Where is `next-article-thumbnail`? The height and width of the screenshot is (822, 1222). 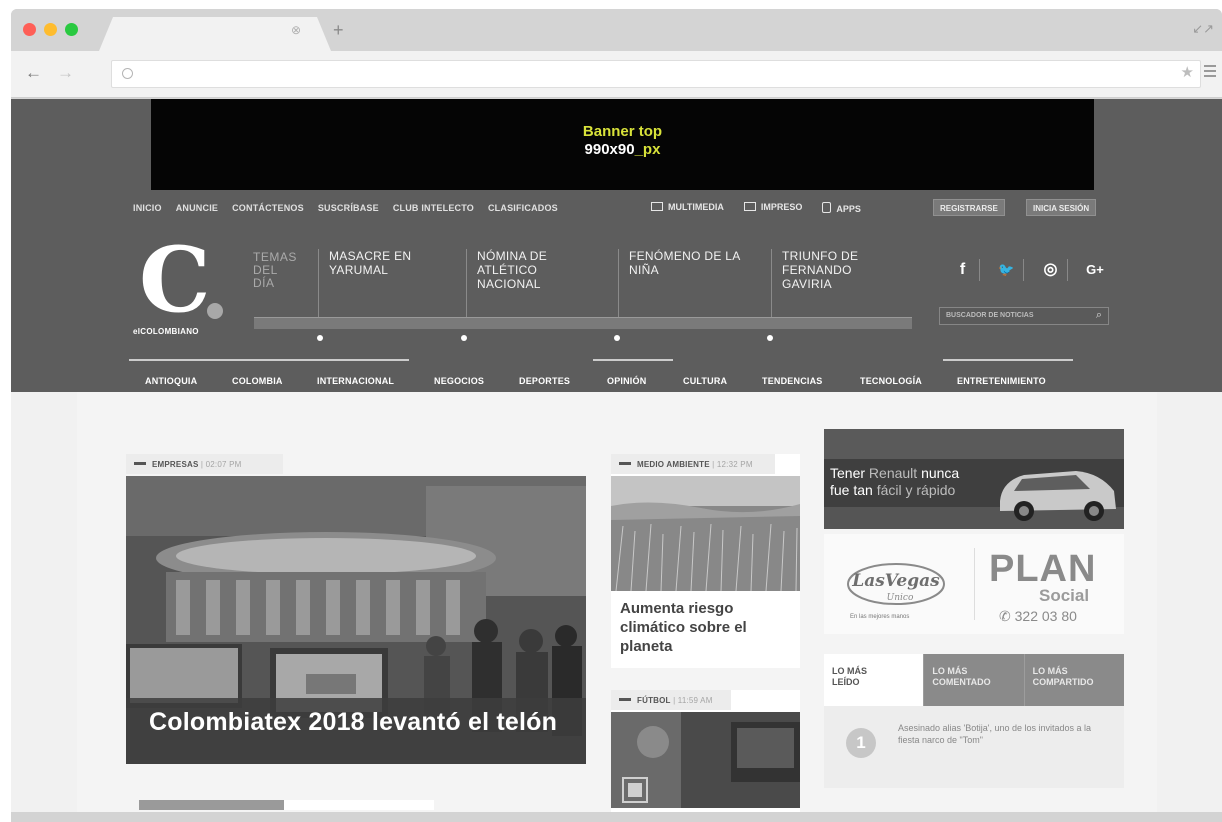 next-article-thumbnail is located at coordinates (211, 805).